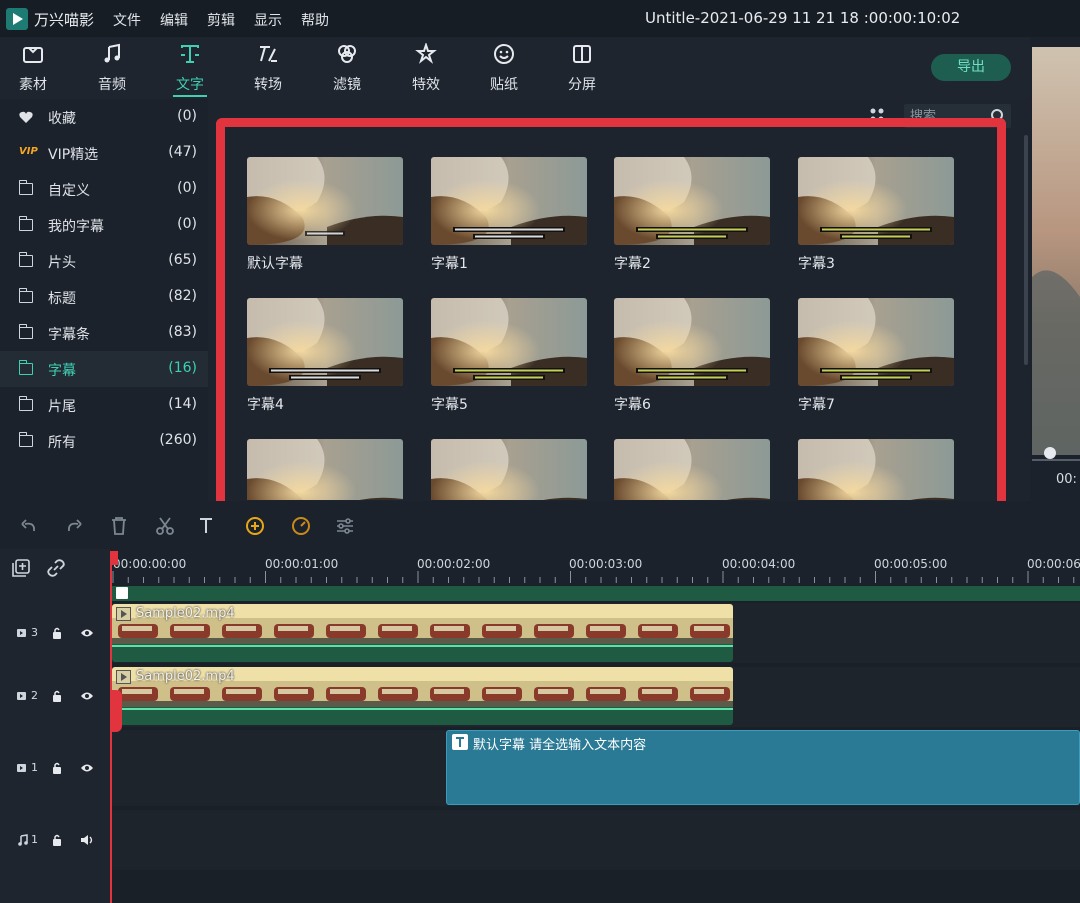  Describe the element at coordinates (104, 153) in the screenshot. I see `category-vip: VIP VIP精选 (47)` at that location.